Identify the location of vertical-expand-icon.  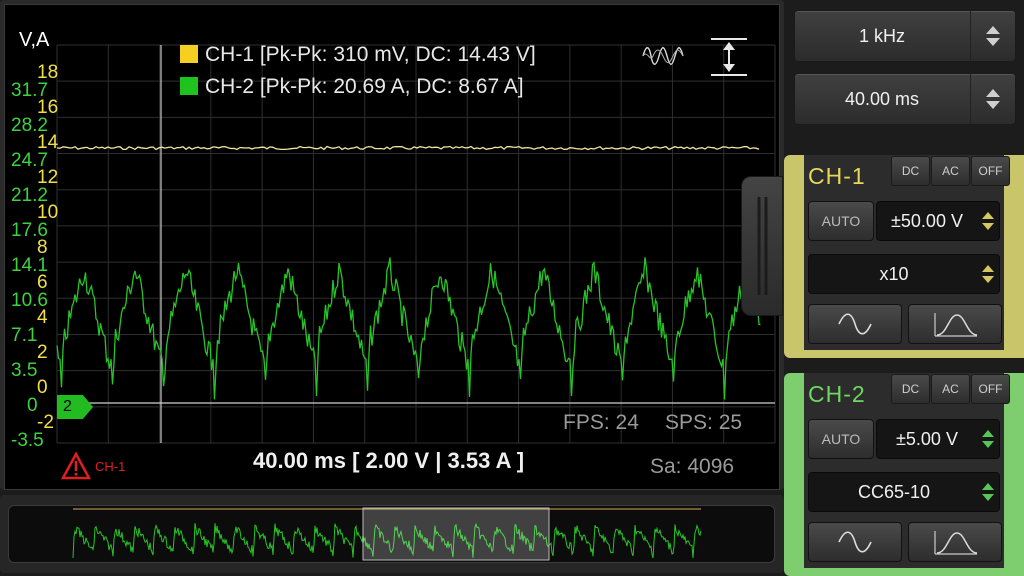
(729, 59).